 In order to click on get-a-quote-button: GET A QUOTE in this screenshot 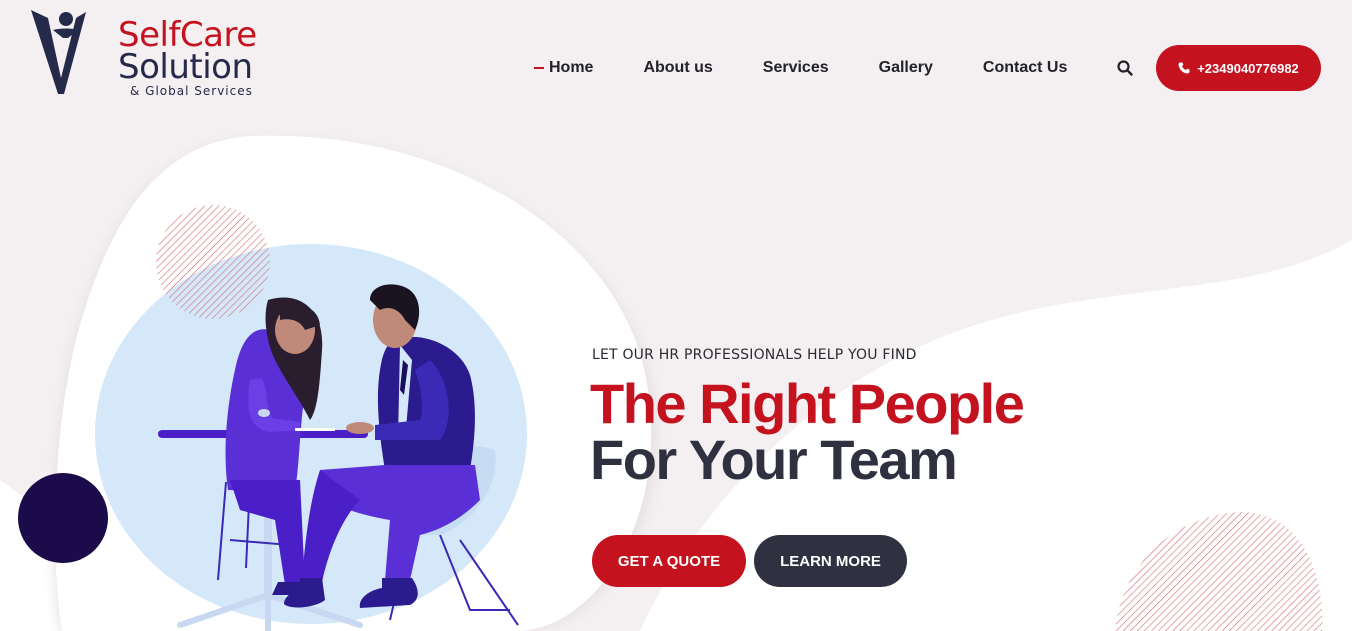, I will do `click(669, 561)`.